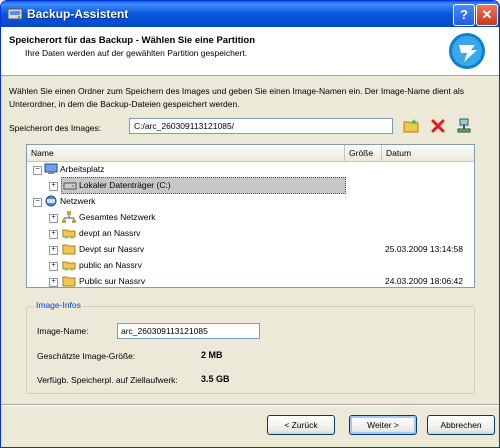 This screenshot has width=500, height=448. I want to click on help-button: ?, so click(464, 15).